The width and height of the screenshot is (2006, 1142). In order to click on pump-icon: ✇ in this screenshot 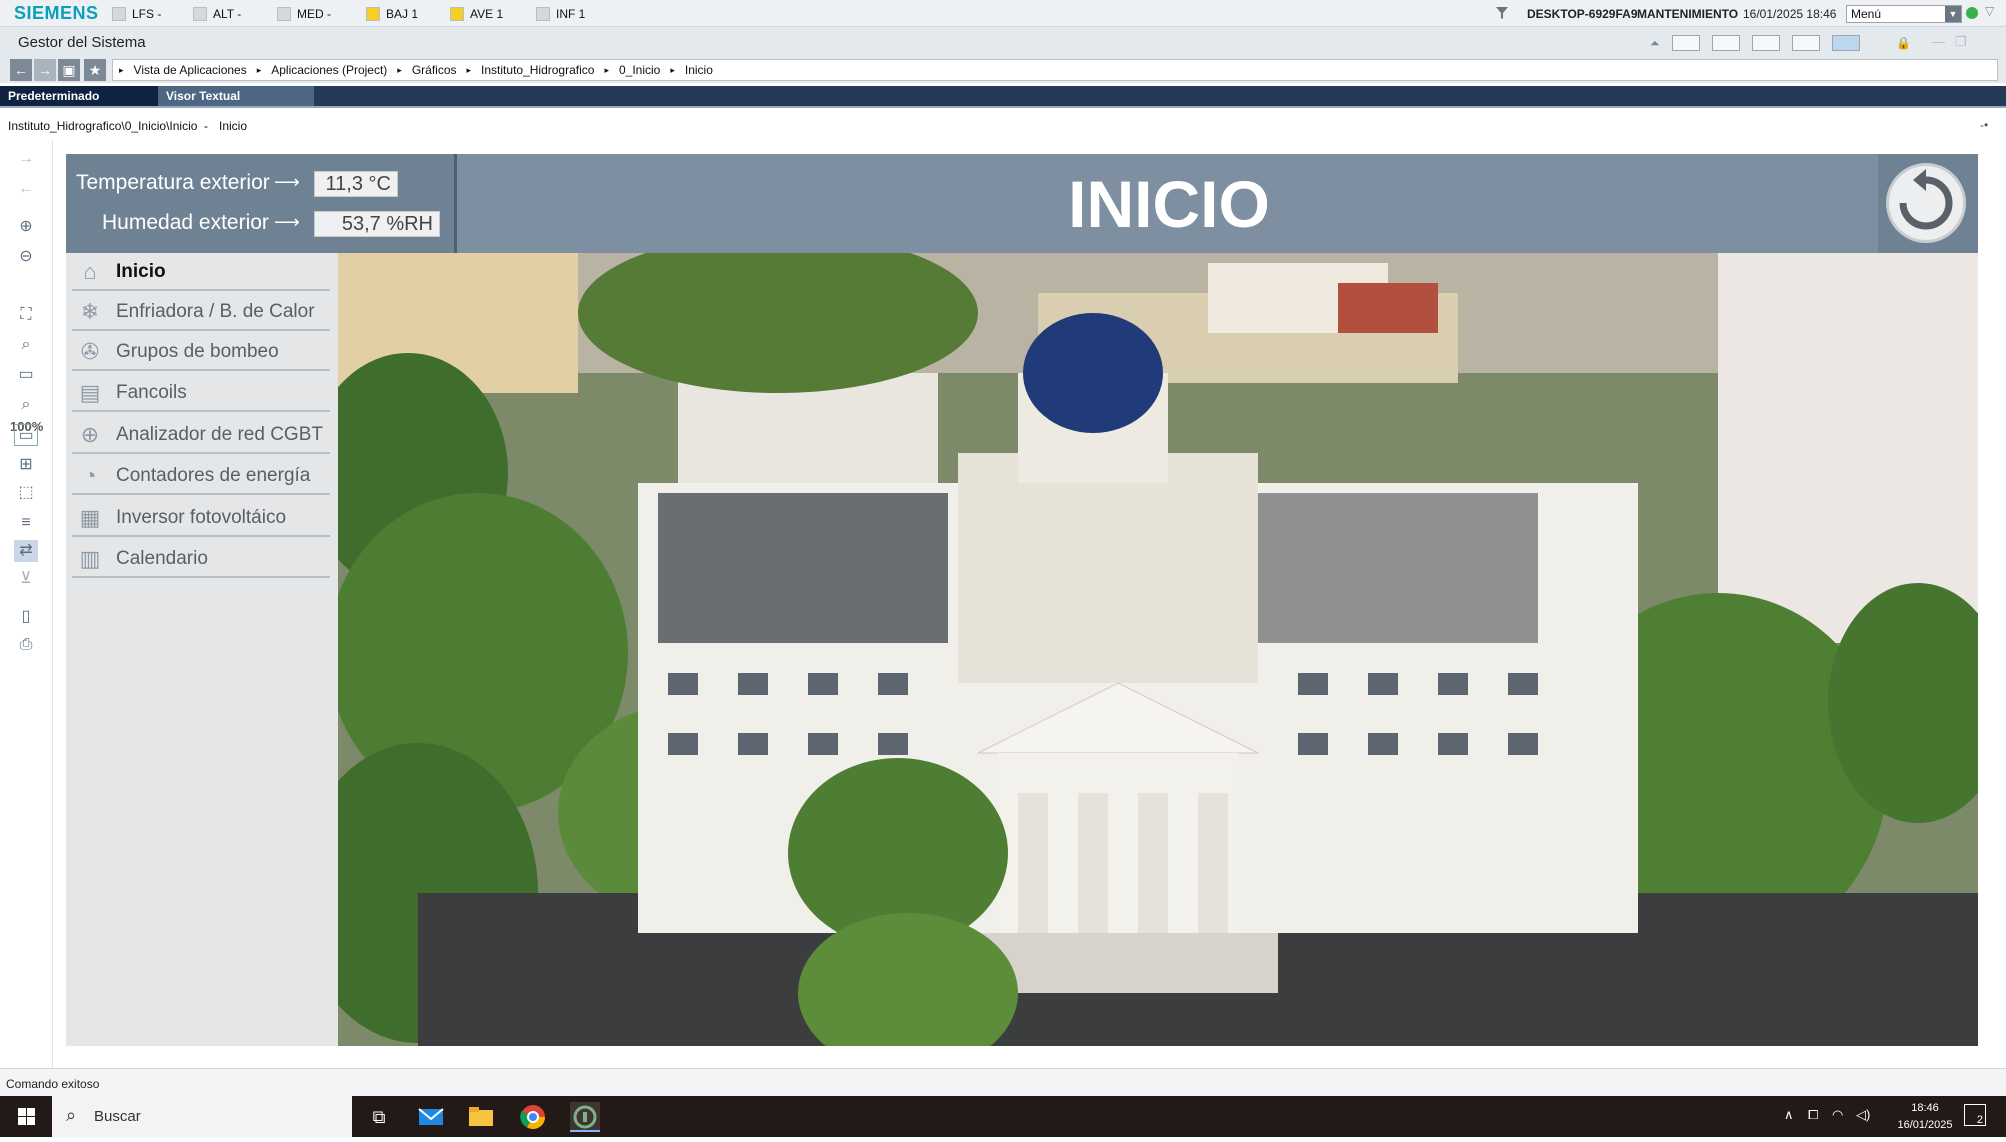, I will do `click(90, 351)`.